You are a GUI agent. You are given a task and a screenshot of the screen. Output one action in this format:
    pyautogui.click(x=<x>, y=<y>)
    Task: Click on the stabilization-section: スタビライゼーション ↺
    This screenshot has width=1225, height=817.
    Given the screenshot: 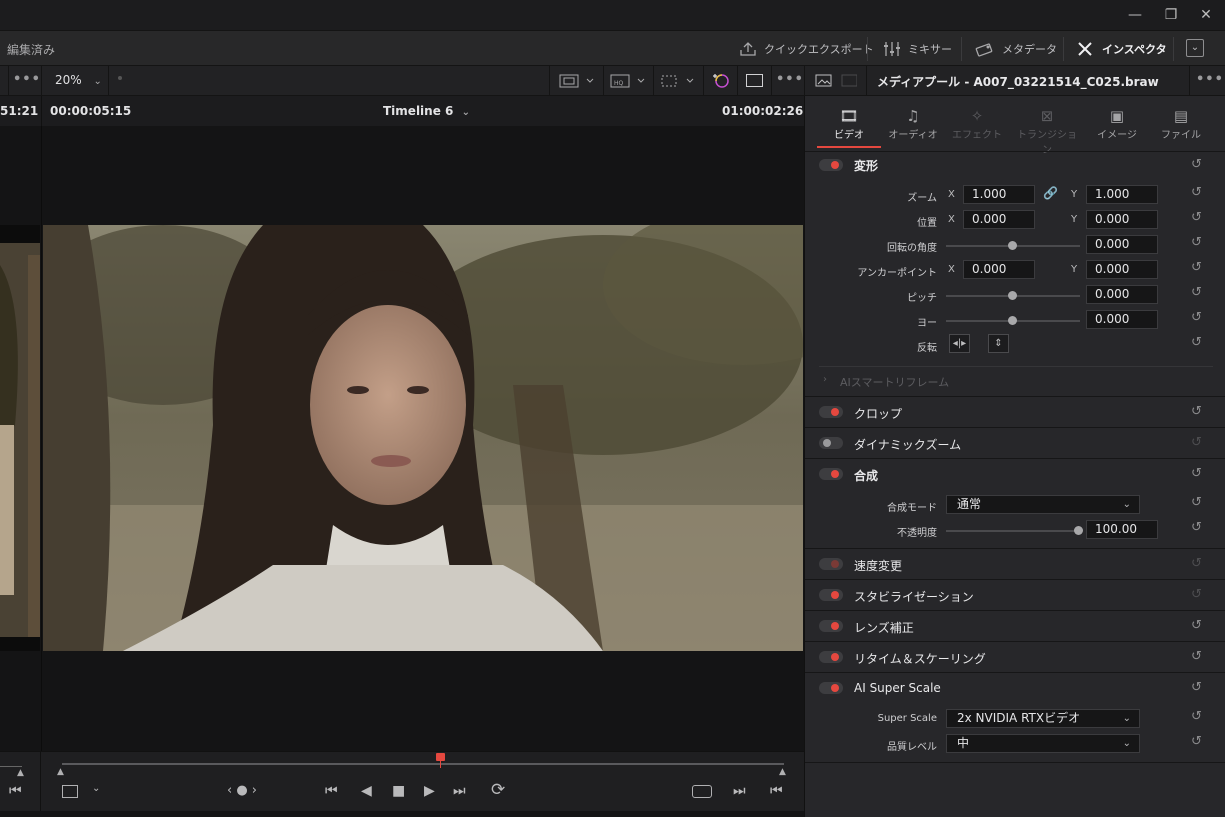 What is the action you would take?
    pyautogui.click(x=1015, y=594)
    